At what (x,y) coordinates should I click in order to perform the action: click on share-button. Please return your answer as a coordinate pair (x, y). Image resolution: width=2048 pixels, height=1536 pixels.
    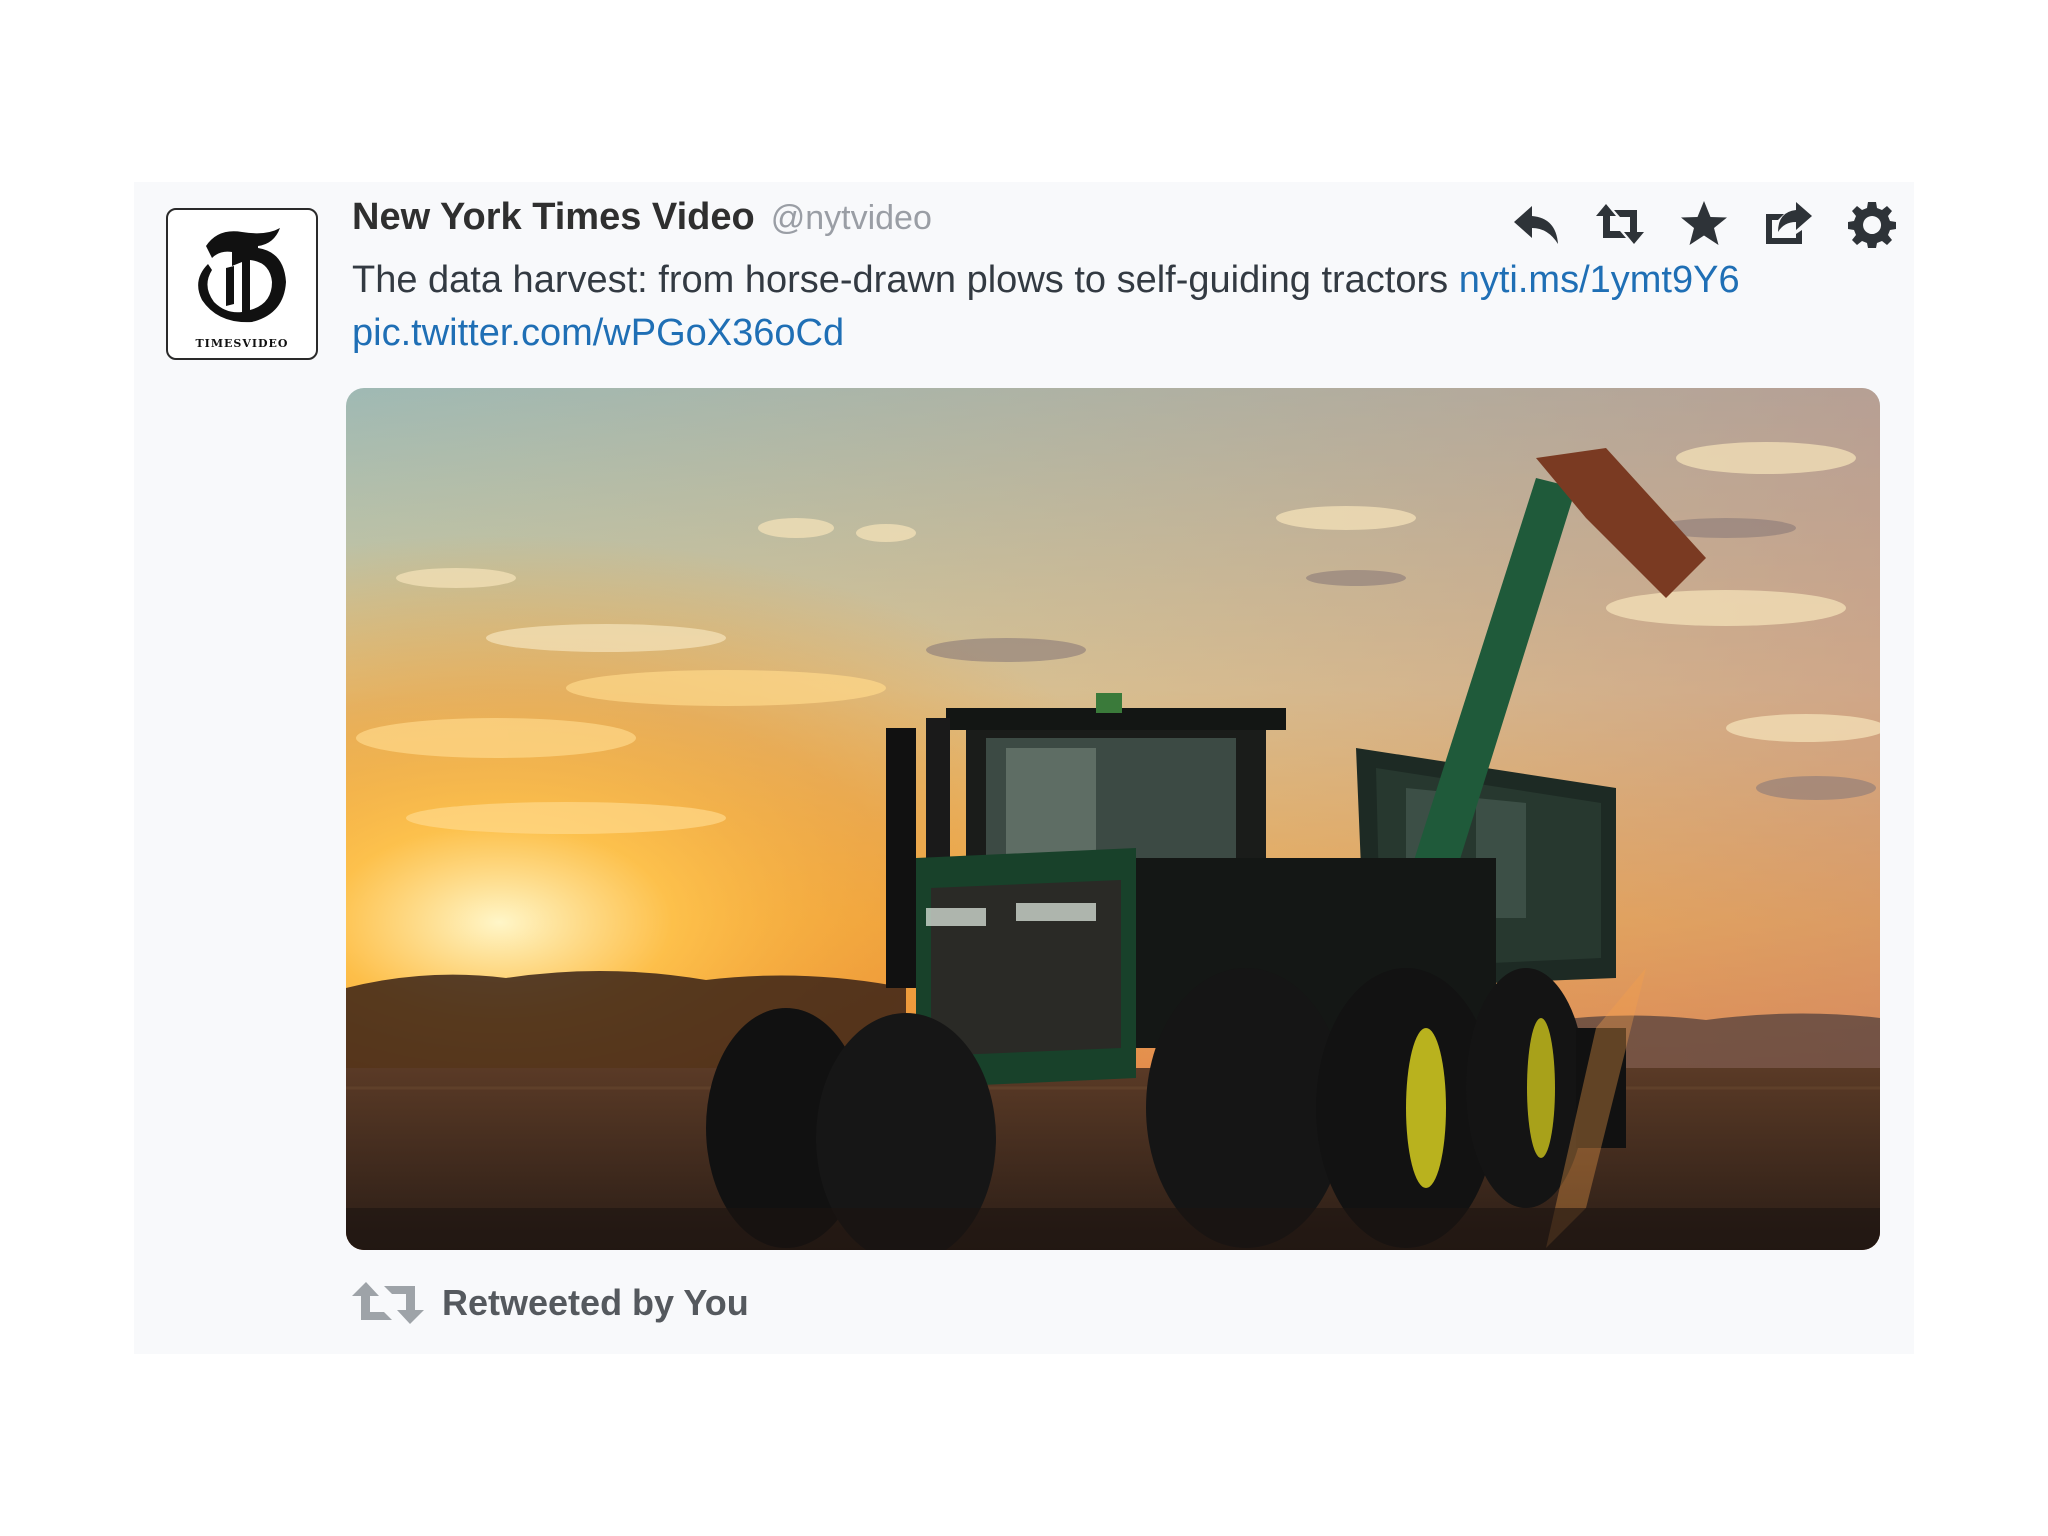
    Looking at the image, I should click on (1788, 224).